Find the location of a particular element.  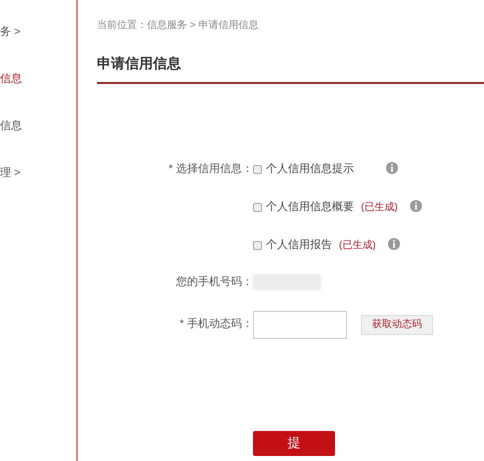

option-label: 个人信用报告 is located at coordinates (299, 245).